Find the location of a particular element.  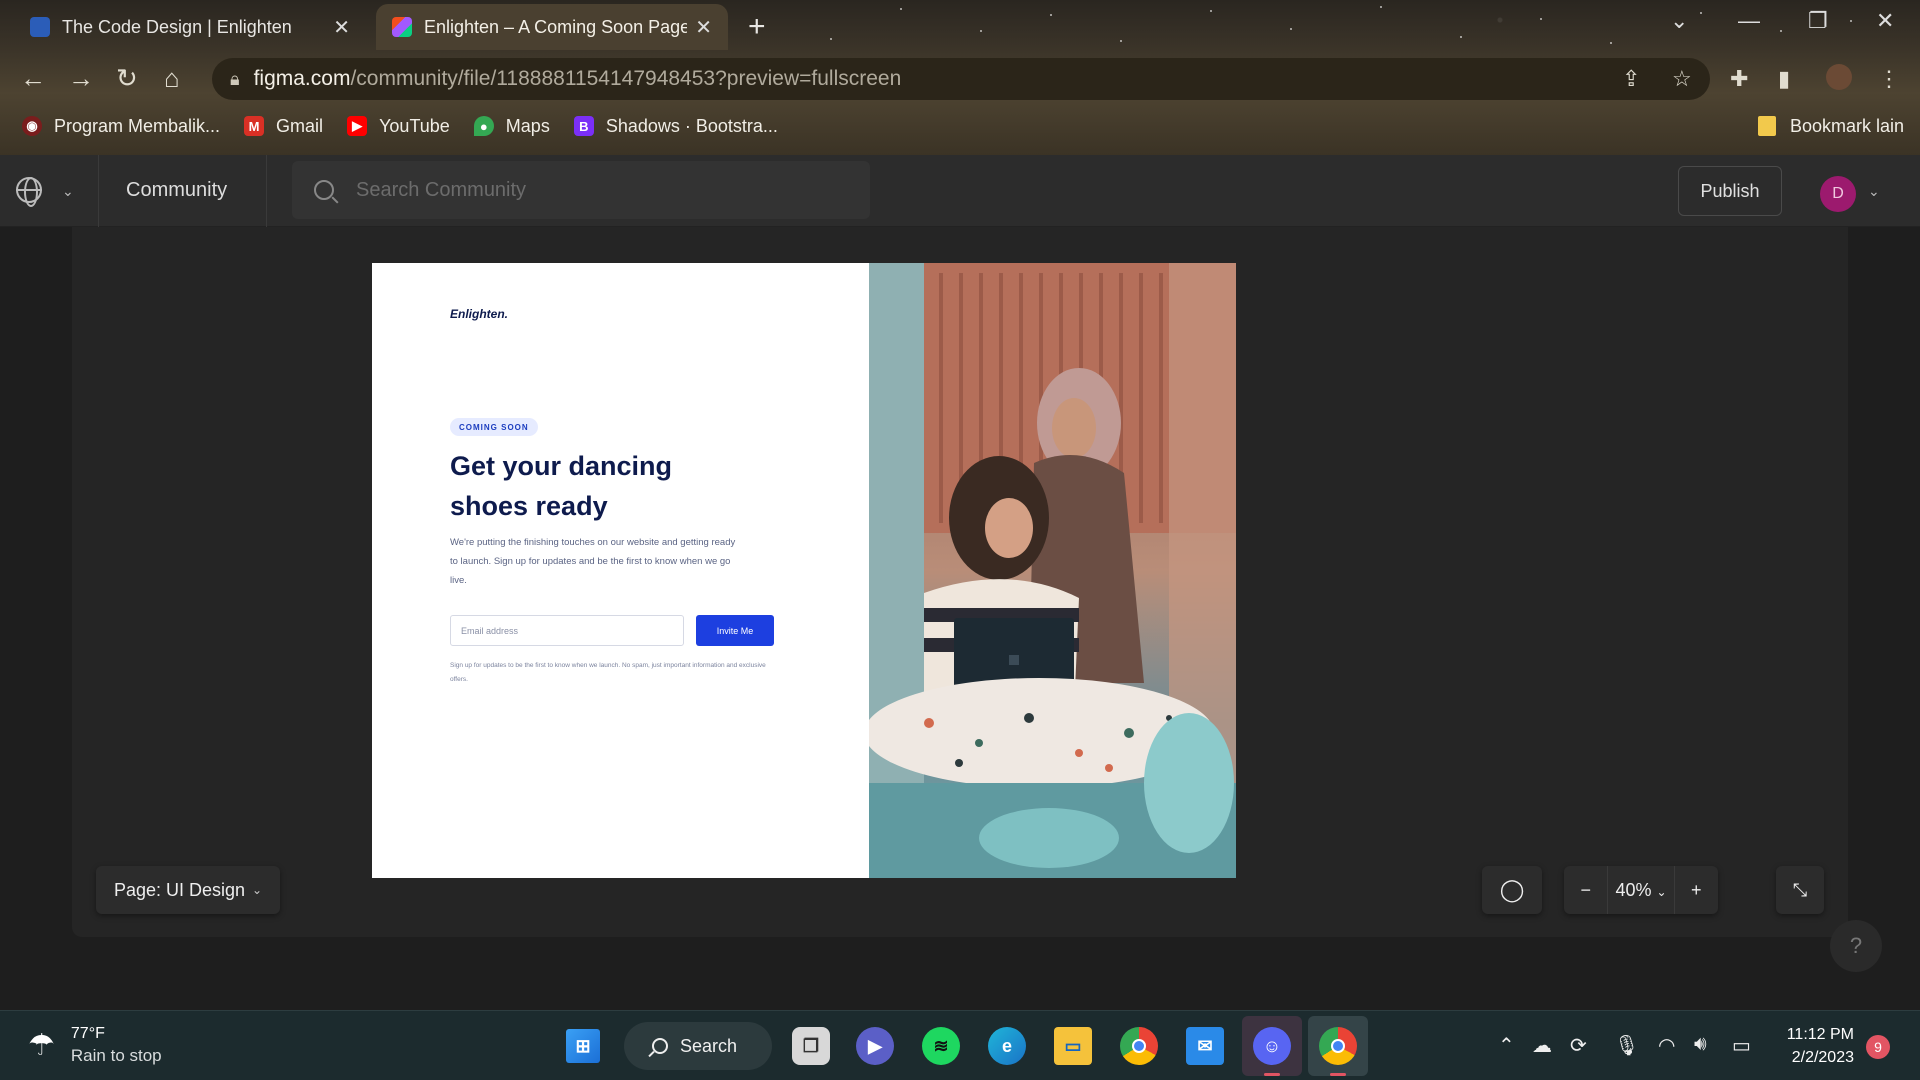

hero-illustration is located at coordinates (1052, 570).